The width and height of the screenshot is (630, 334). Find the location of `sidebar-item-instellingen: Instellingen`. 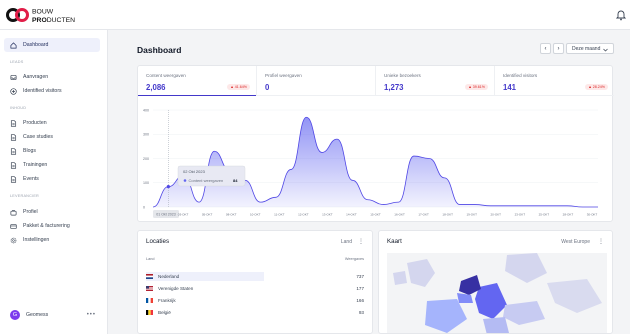

sidebar-item-instellingen: Instellingen is located at coordinates (52, 240).